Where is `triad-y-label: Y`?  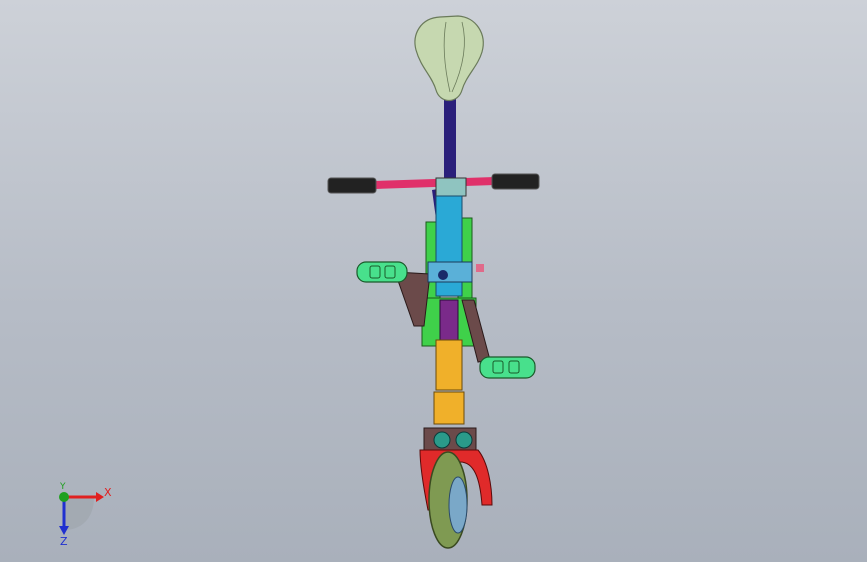 triad-y-label: Y is located at coordinates (63, 487).